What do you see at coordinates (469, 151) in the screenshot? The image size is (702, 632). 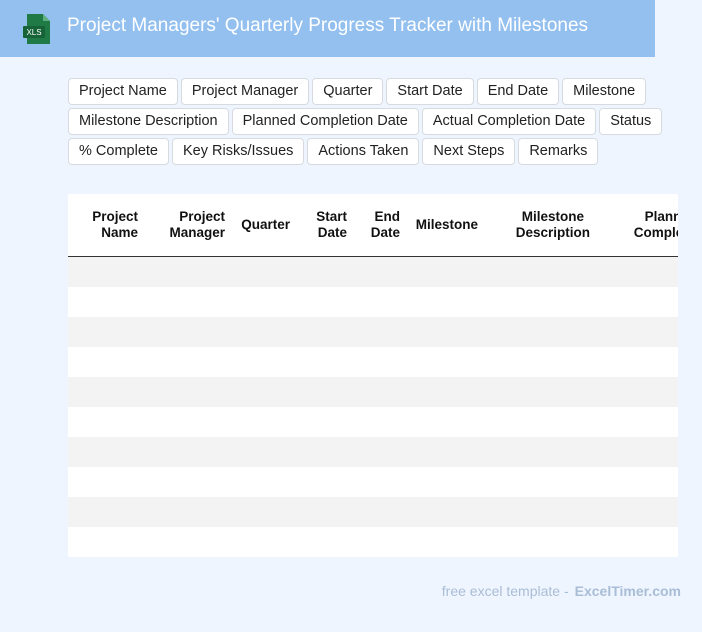 I see `field-chip: Next Steps` at bounding box center [469, 151].